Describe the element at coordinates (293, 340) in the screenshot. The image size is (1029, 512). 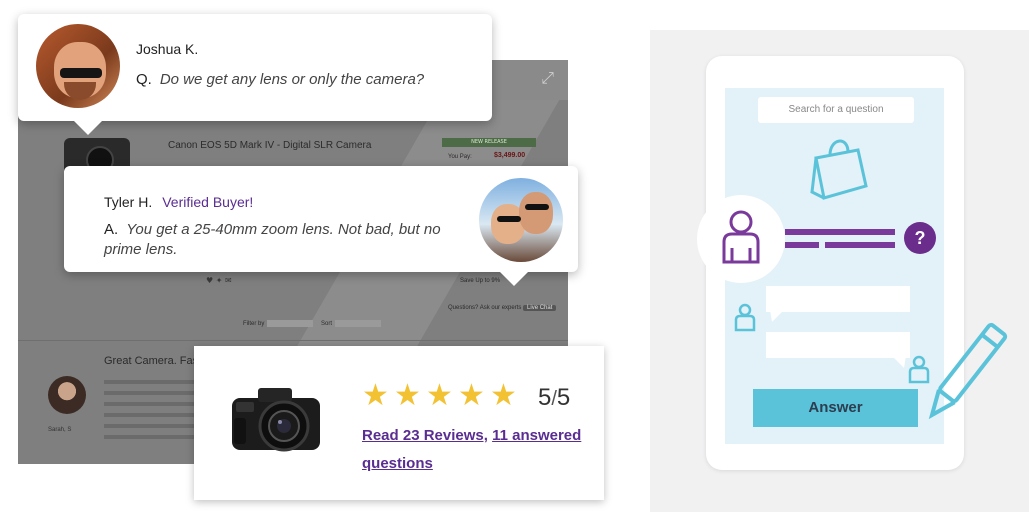
I see `divider` at that location.